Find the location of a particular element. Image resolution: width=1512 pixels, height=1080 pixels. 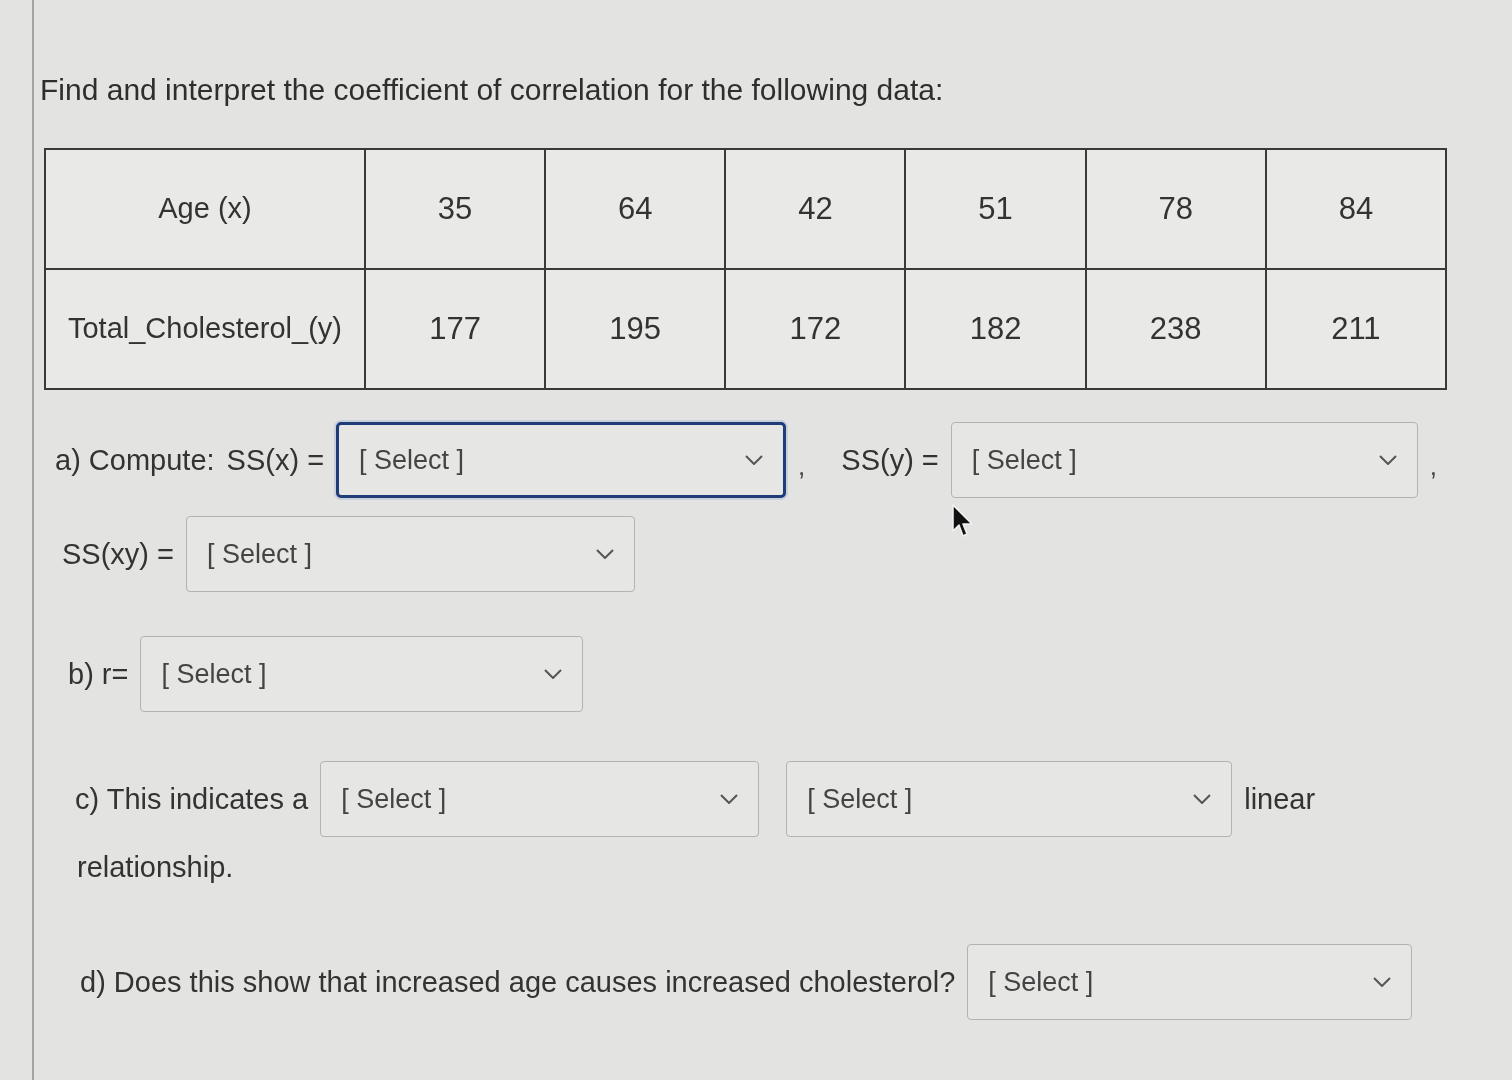

question-text: a) Compute: is located at coordinates (135, 460).